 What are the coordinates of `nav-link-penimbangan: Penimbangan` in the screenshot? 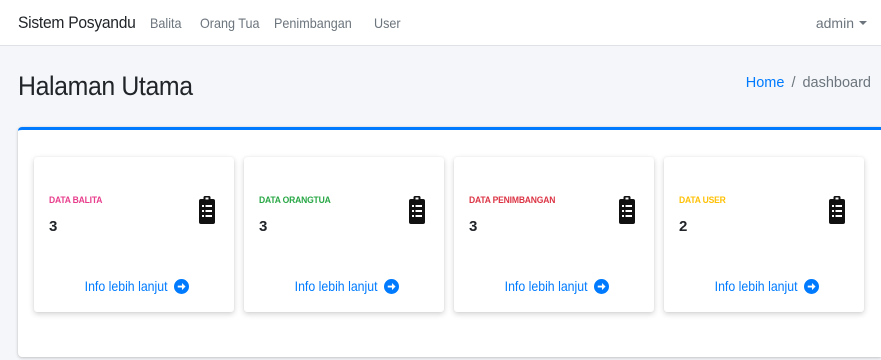 It's located at (313, 23).